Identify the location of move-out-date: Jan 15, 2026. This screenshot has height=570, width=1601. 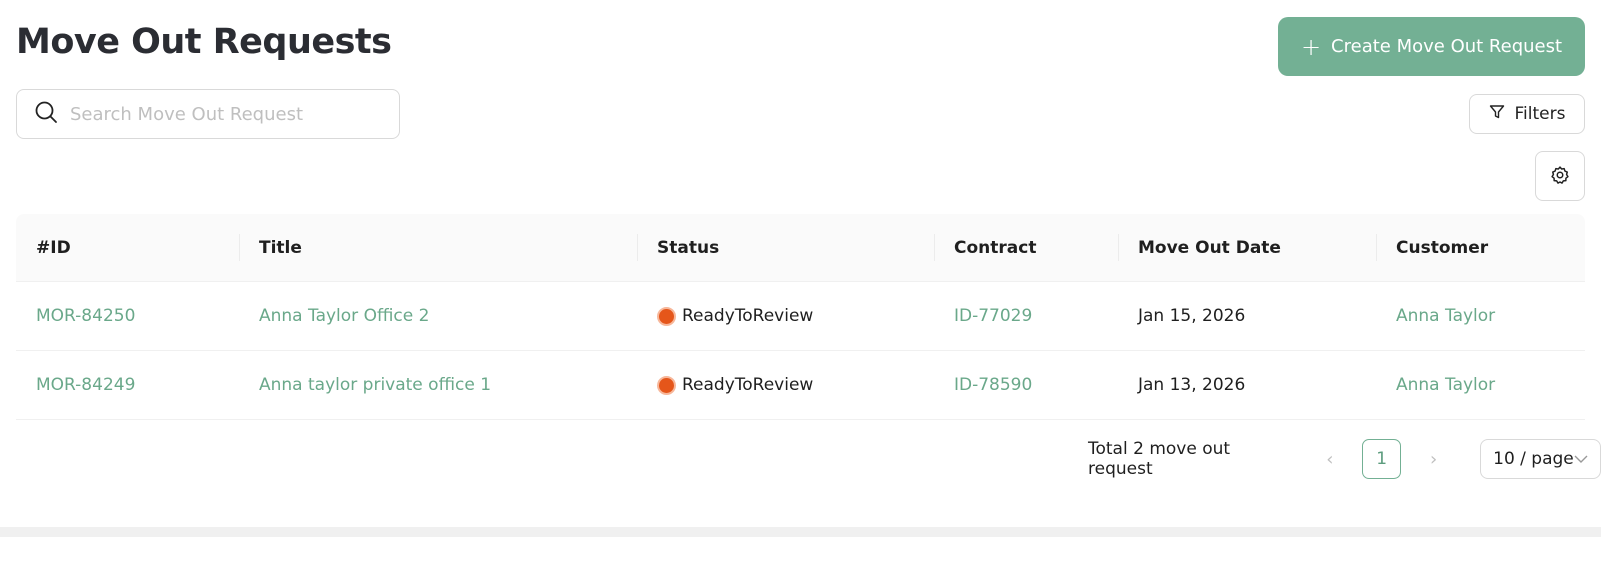
(1192, 316).